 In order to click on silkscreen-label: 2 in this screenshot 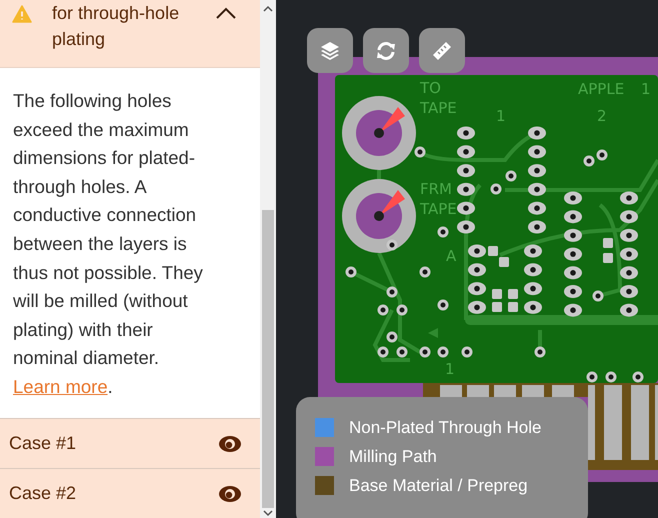, I will do `click(602, 116)`.